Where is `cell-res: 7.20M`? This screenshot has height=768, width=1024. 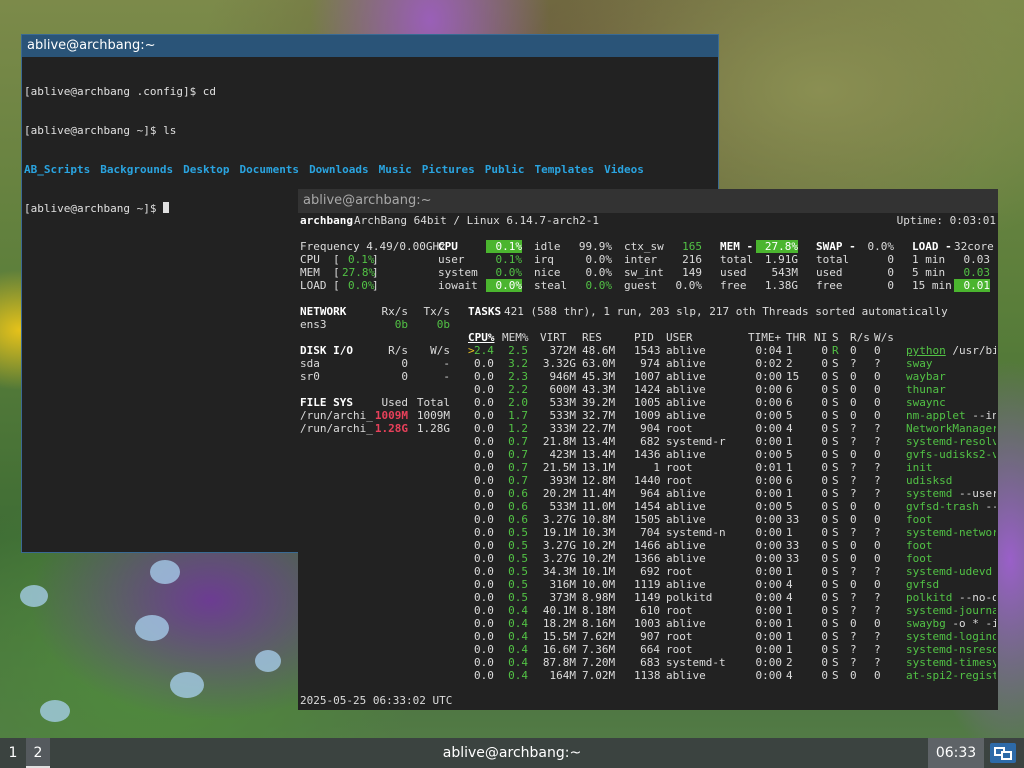 cell-res: 7.20M is located at coordinates (599, 662).